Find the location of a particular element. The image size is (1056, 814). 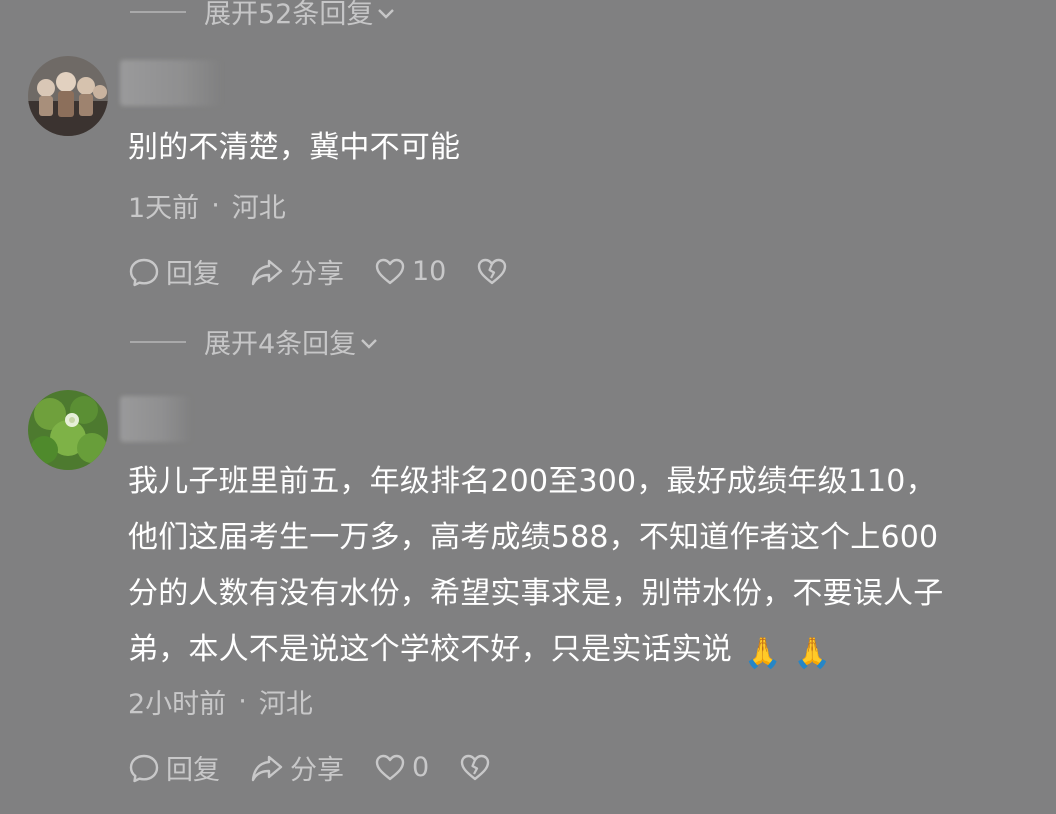

expand-replies-button: 展开4条回复 is located at coordinates (254, 341).